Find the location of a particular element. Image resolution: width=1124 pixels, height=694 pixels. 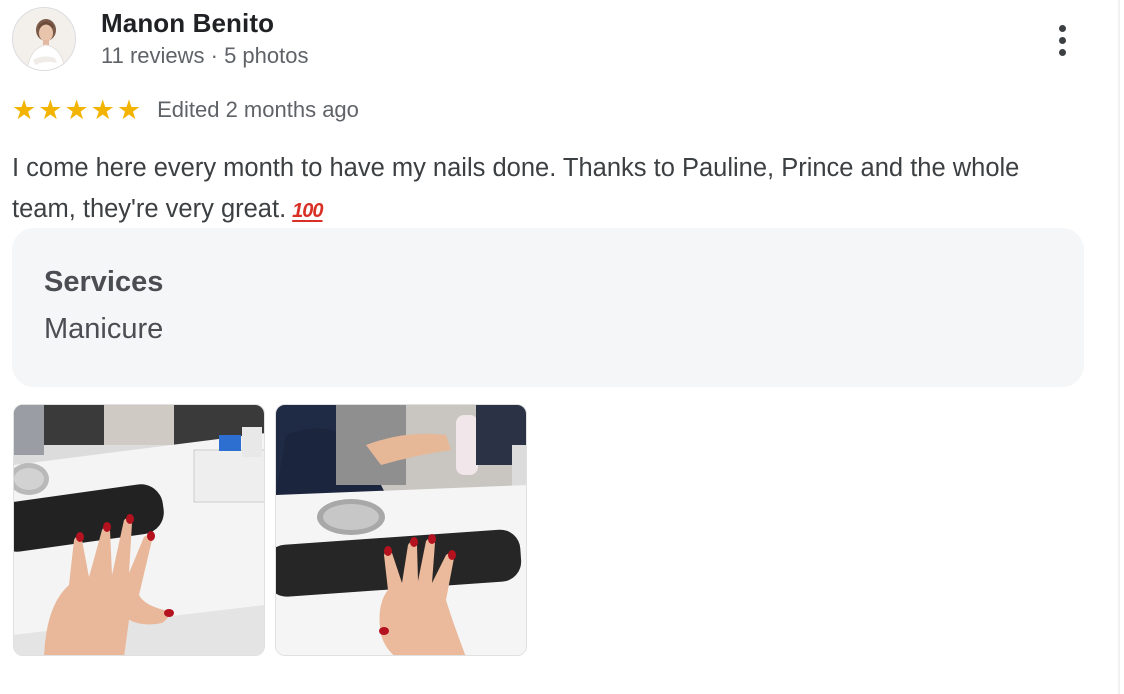

scroll-edge is located at coordinates (1118, 347).